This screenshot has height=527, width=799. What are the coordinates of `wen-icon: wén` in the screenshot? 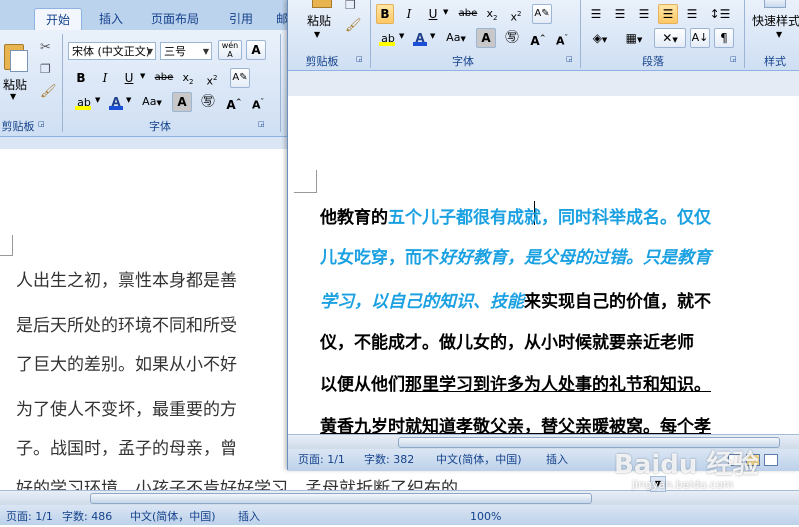 It's located at (230, 45).